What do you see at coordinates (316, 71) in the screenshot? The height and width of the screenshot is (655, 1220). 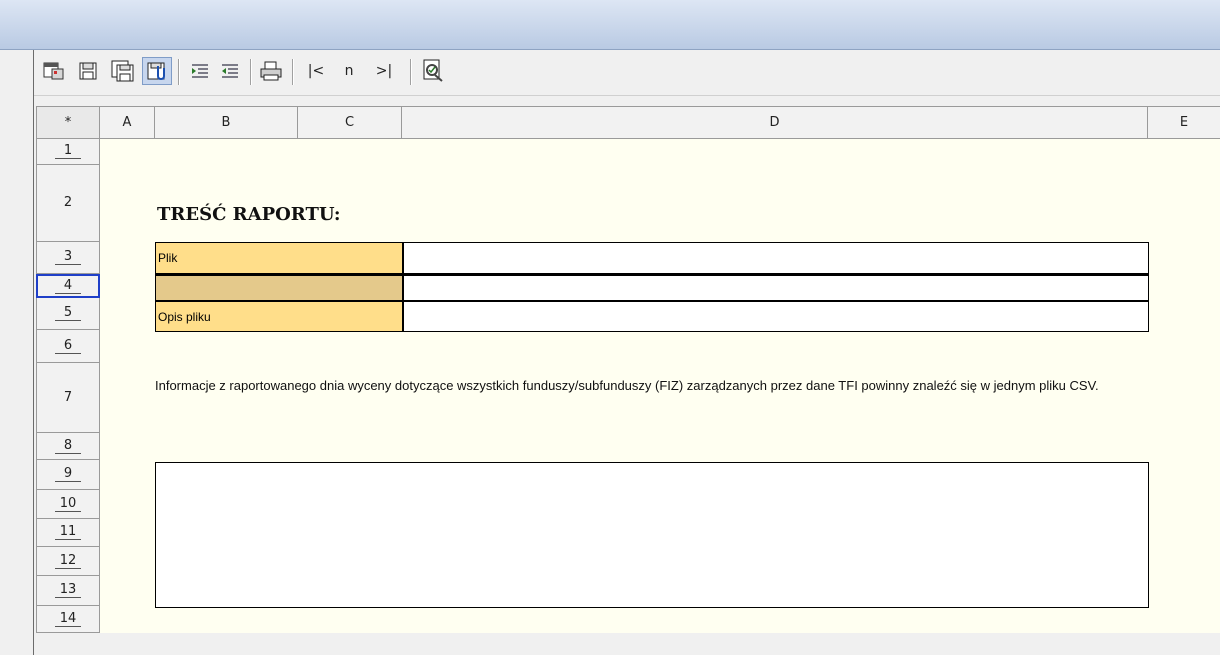 I see `first-record-button: |<` at bounding box center [316, 71].